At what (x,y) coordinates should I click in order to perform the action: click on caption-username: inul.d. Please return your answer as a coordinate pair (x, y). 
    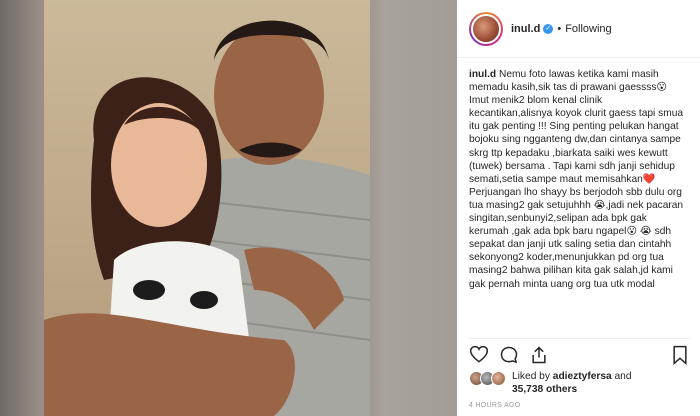
    Looking at the image, I should click on (482, 74).